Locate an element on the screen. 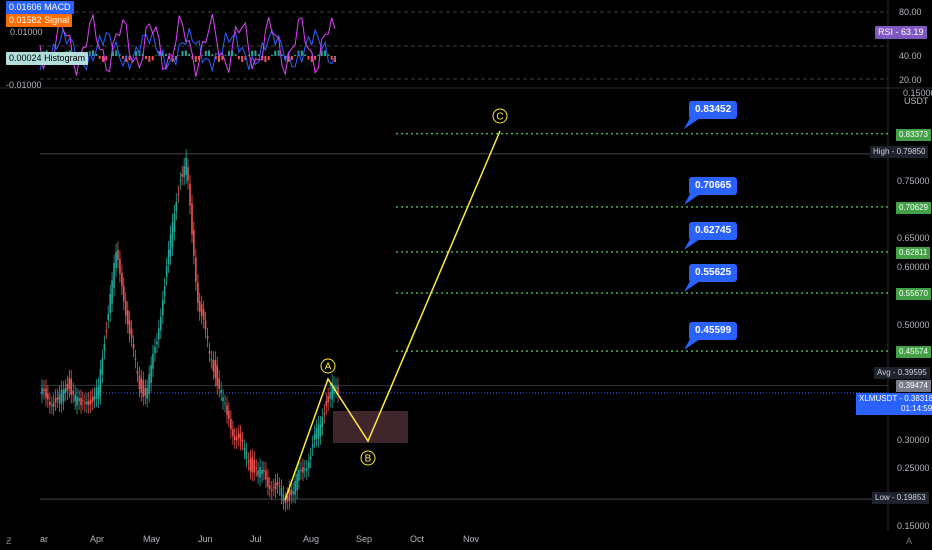  price-tick: 0.25000 is located at coordinates (913, 468).